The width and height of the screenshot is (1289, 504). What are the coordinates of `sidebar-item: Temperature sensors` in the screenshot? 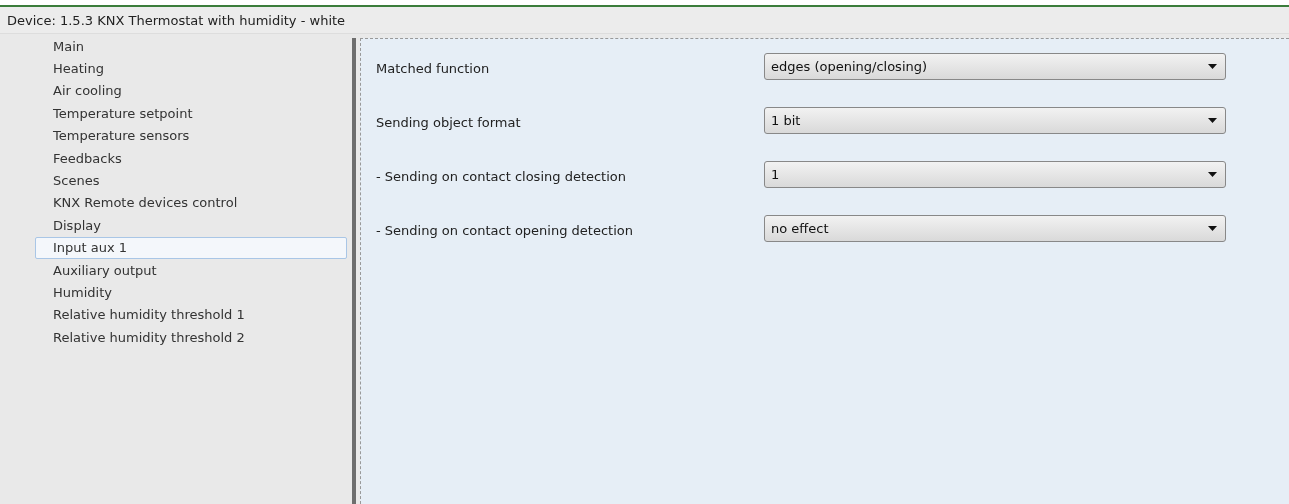 It's located at (191, 135).